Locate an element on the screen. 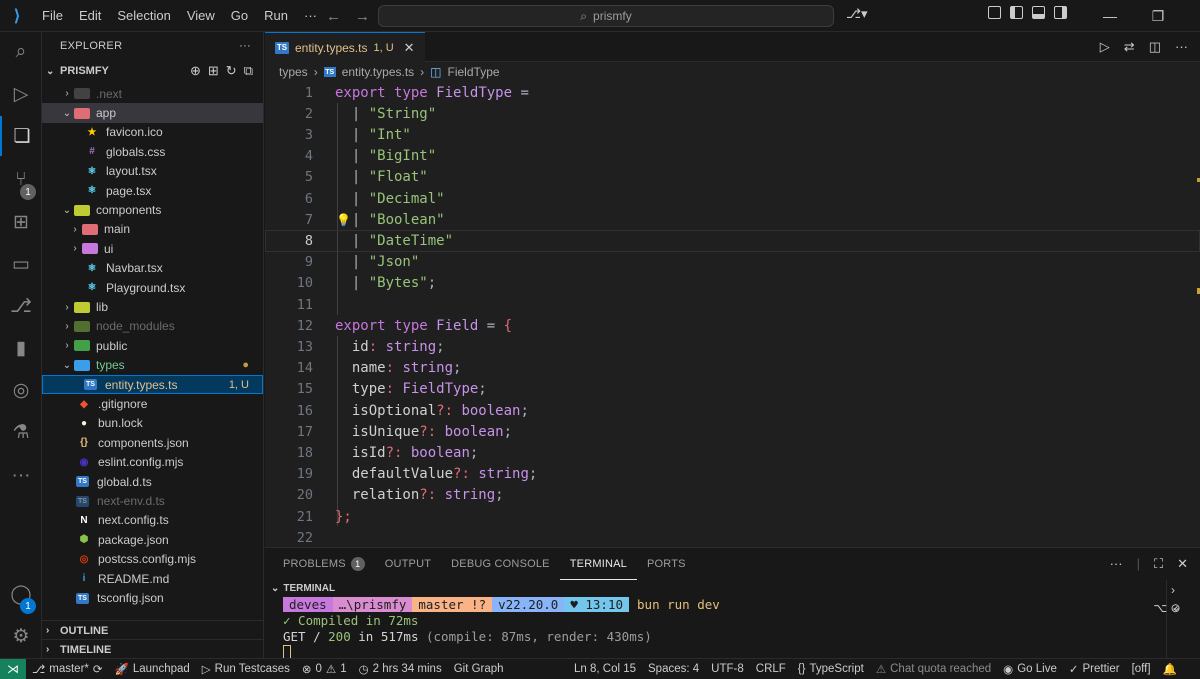 This screenshot has height=679, width=1200. command-center-search: ⌕ prismfy is located at coordinates (606, 16).